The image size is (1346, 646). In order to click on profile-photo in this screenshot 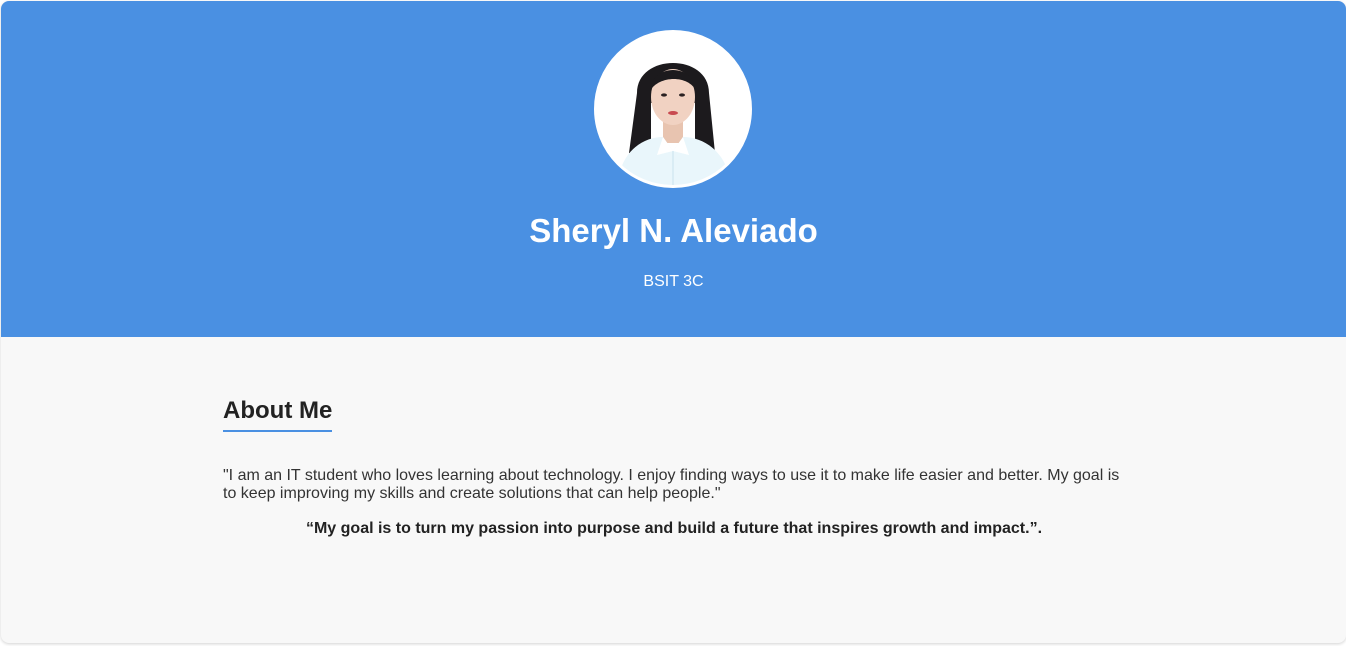, I will do `click(673, 109)`.